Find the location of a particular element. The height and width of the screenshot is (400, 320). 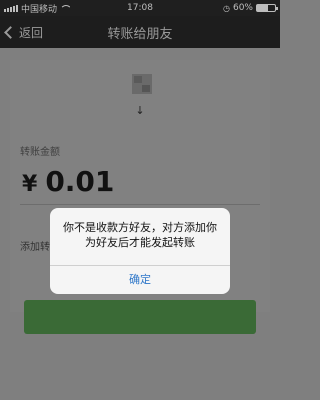

transfer-button is located at coordinates (140, 317).